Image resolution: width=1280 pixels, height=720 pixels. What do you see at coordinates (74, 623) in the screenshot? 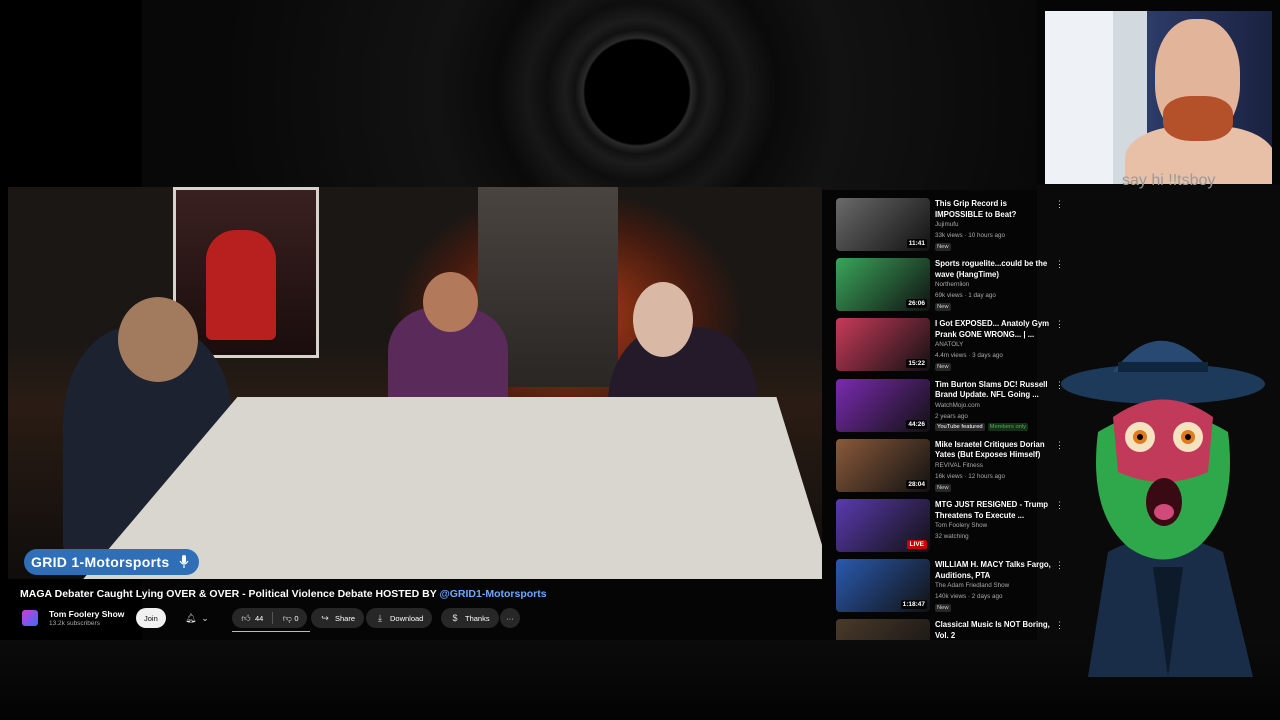
I see `subscriber-count: 13.2k subscribers` at bounding box center [74, 623].